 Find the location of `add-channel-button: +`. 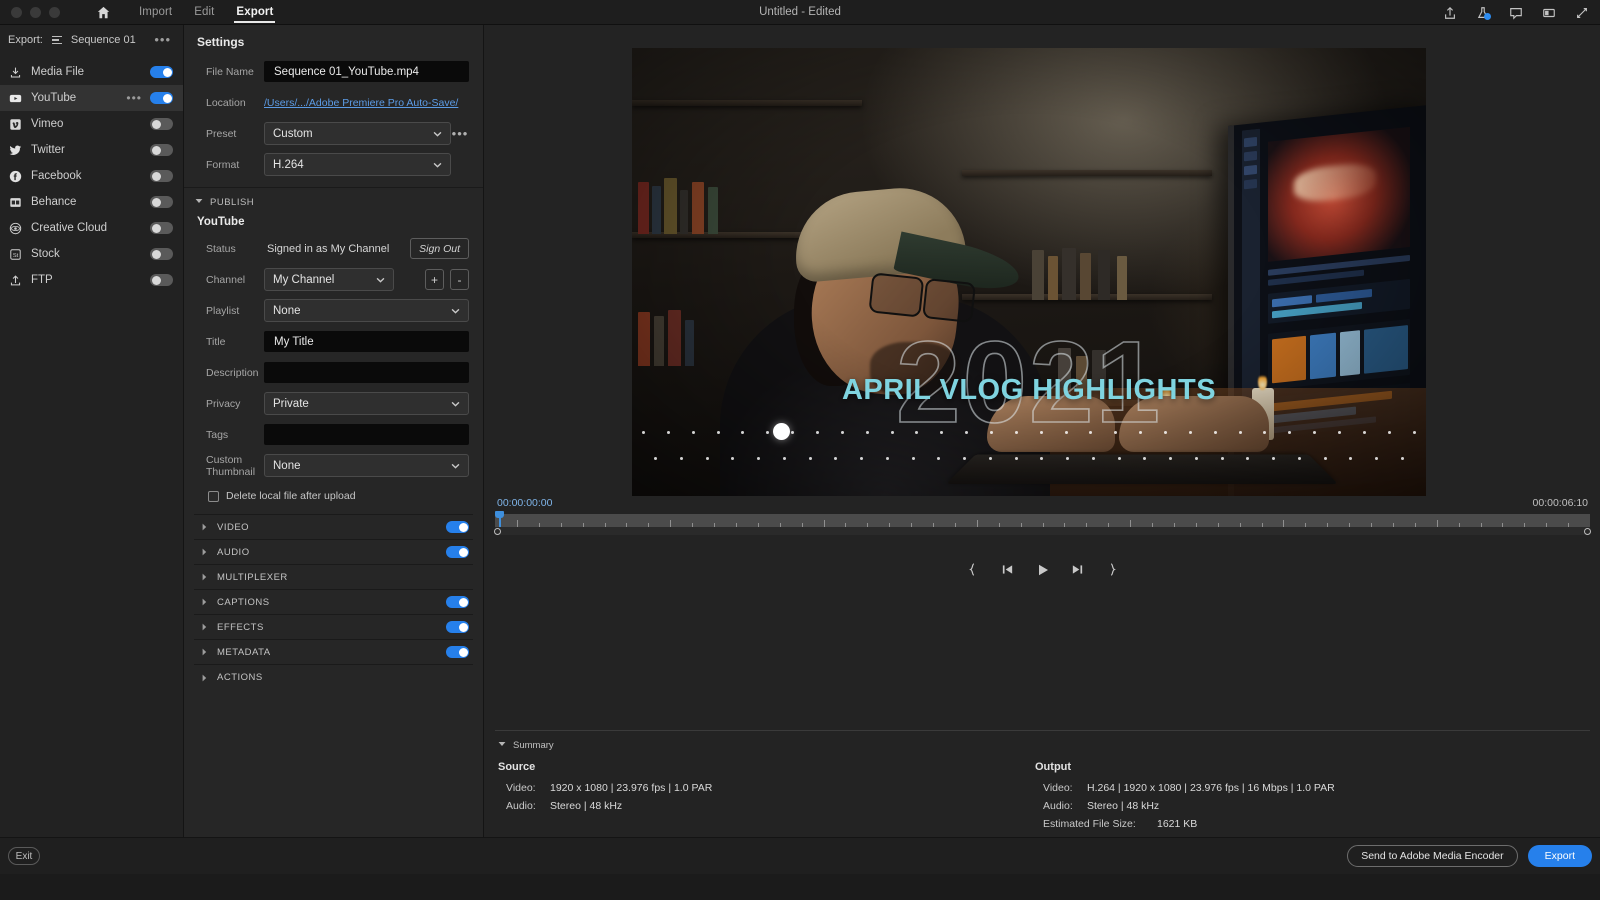

add-channel-button: + is located at coordinates (434, 279).